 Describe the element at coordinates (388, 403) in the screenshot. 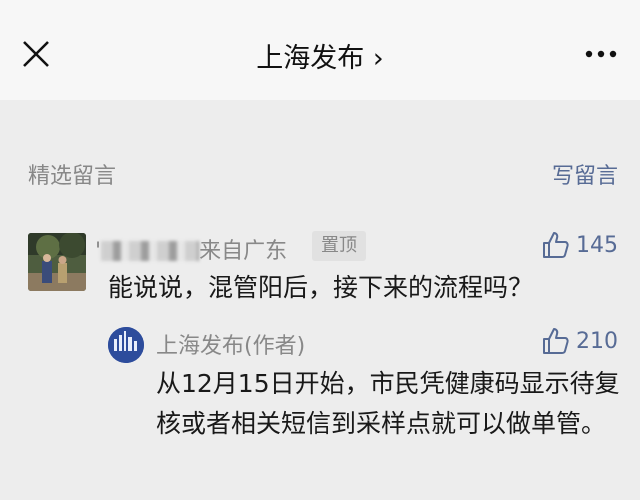

I see `reply-text: 从12月15日开始，市民凭健康码显示待复核或者相关短信到采样点就可以做单管。` at that location.